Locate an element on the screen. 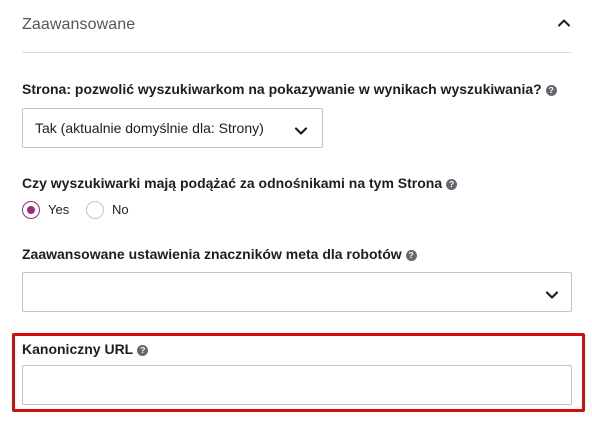 This screenshot has height=422, width=592. radio-no-label: No is located at coordinates (120, 209).